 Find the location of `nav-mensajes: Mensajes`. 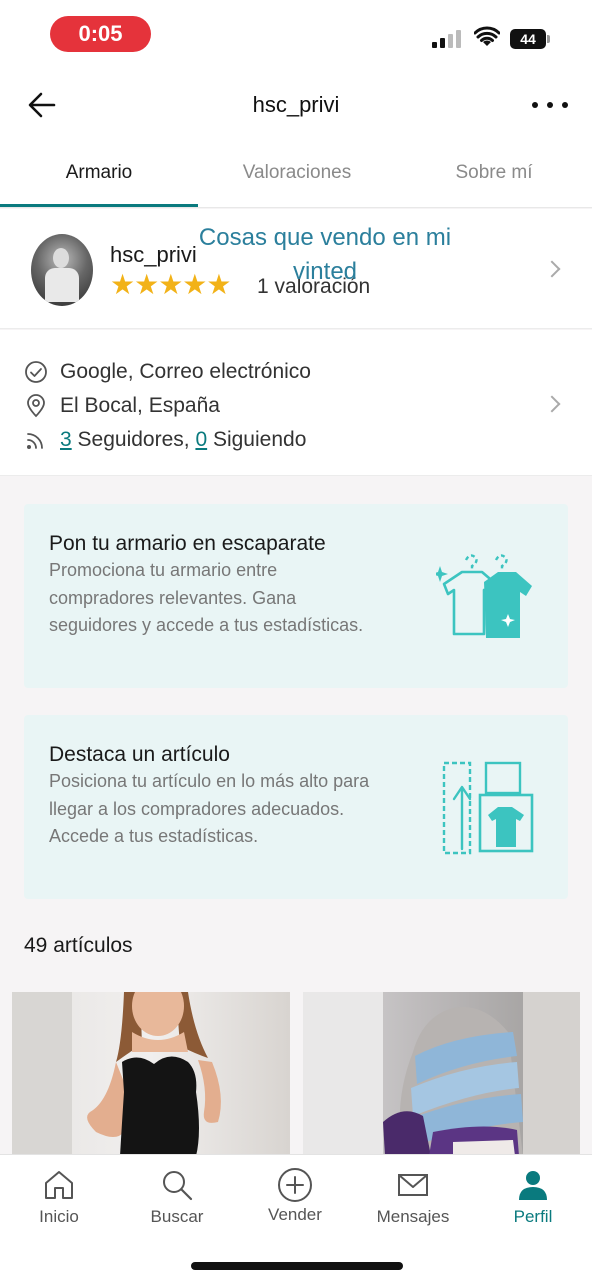

nav-mensajes: Mensajes is located at coordinates (413, 1195).